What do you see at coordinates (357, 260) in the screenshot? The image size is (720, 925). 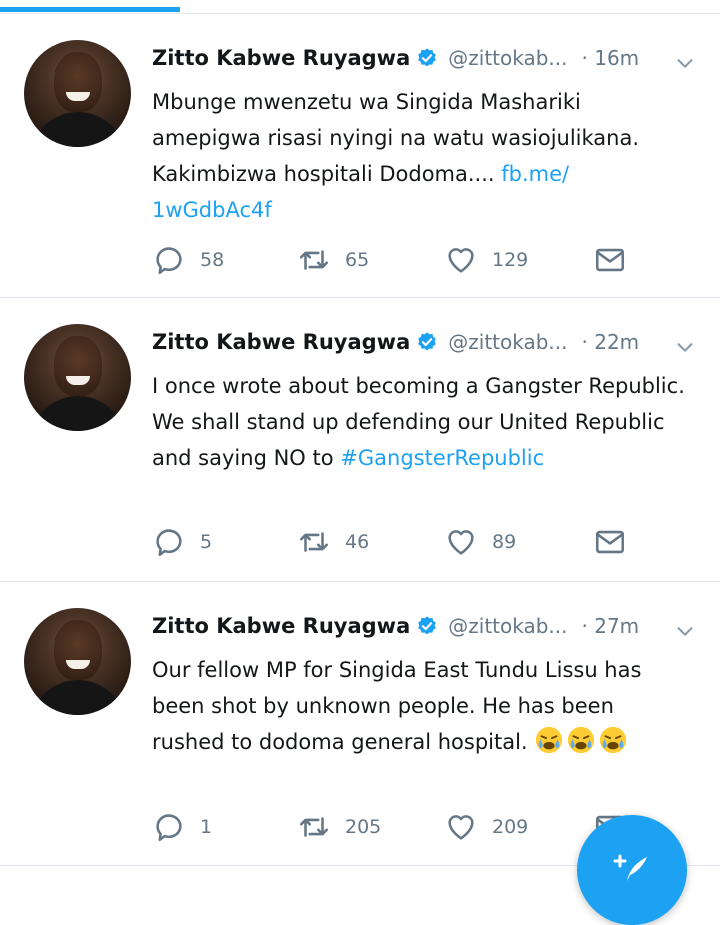 I see `retweet-count: 65` at bounding box center [357, 260].